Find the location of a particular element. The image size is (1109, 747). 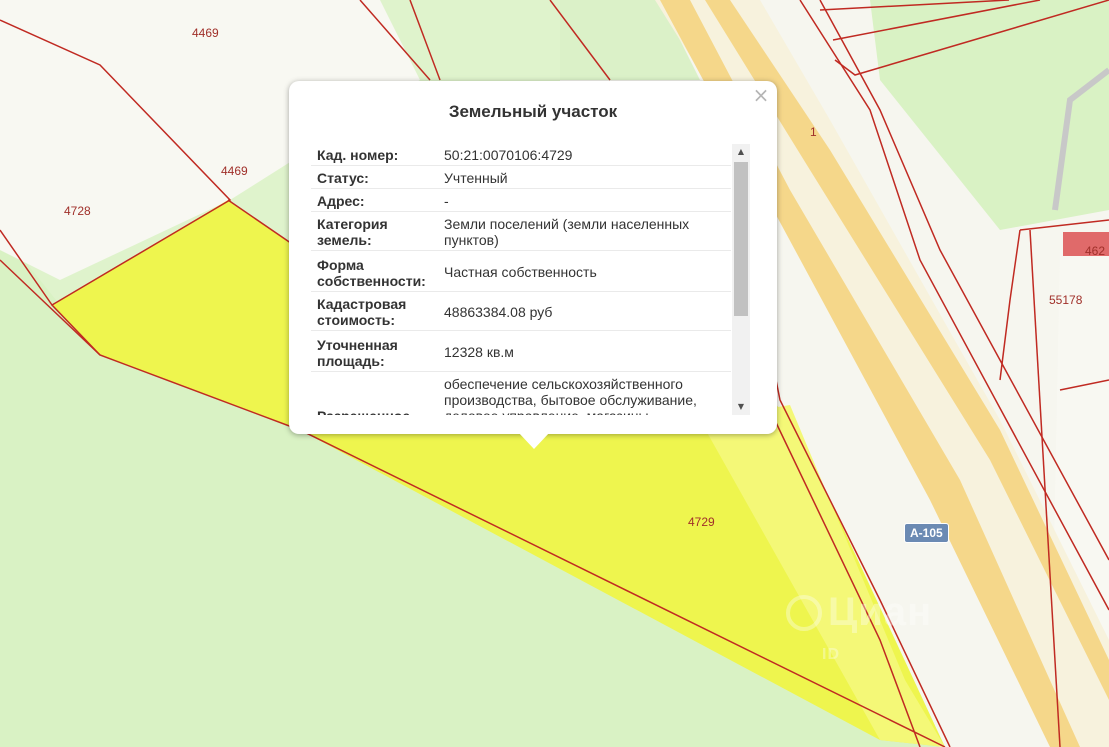

info-key: Разрешенное is located at coordinates (375, 393).